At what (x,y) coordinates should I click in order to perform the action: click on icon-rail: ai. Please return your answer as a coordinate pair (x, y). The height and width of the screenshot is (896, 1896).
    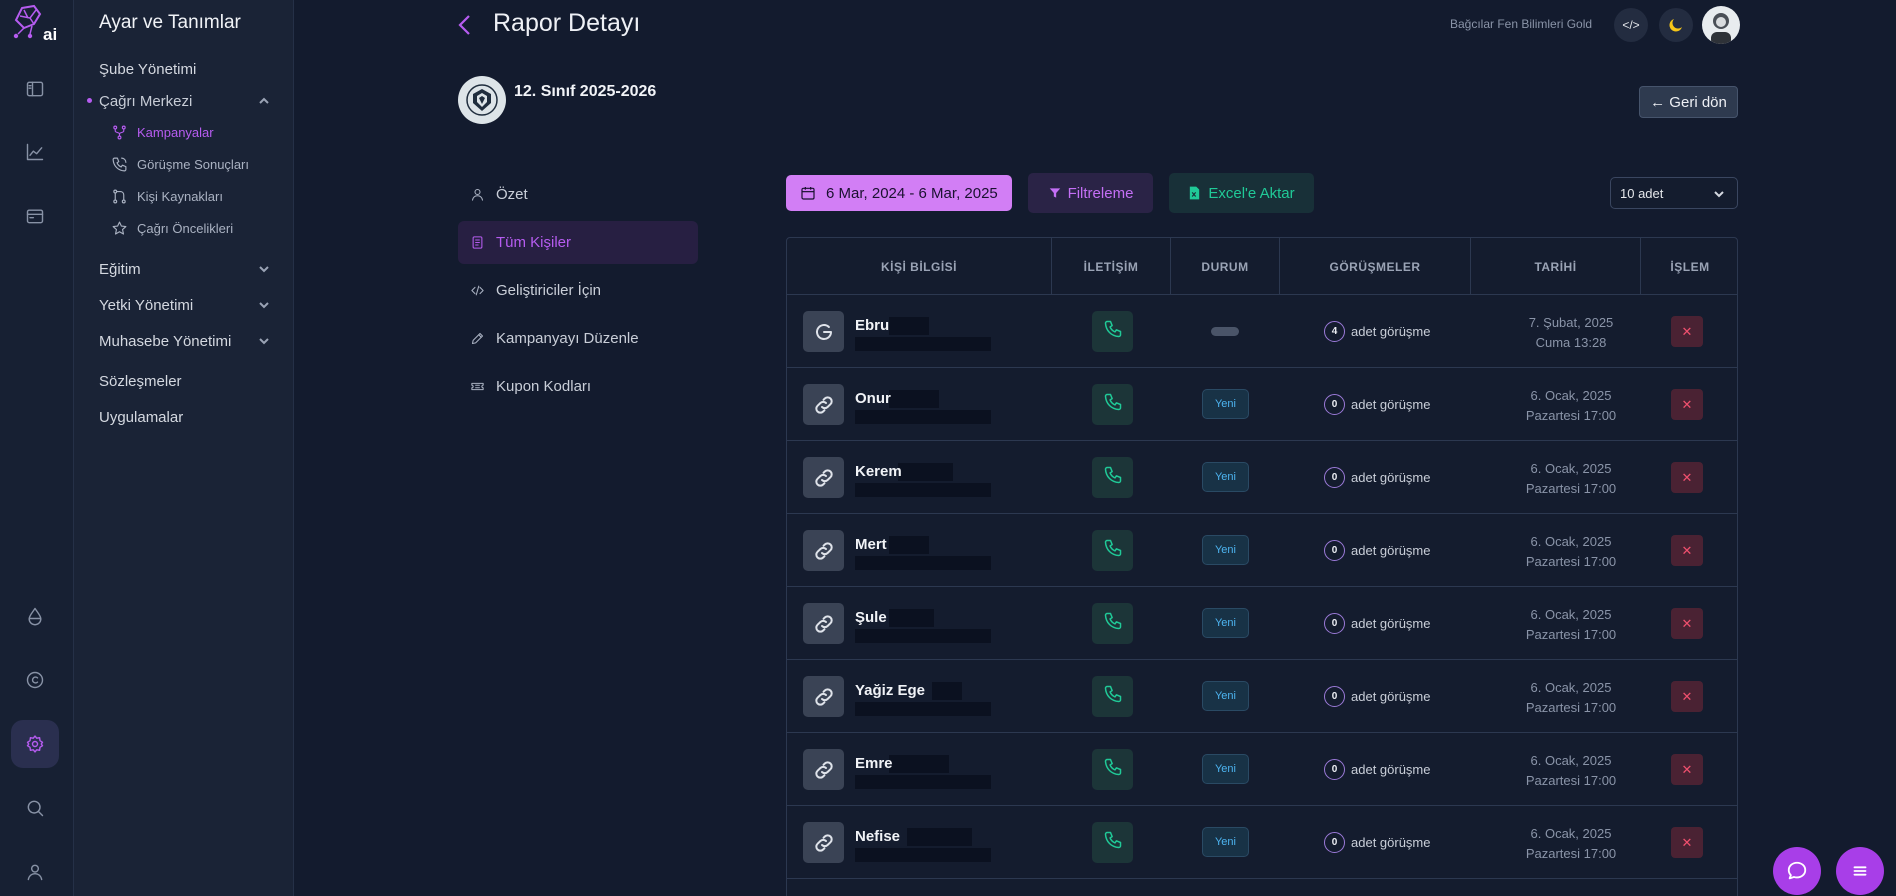
    Looking at the image, I should click on (37, 448).